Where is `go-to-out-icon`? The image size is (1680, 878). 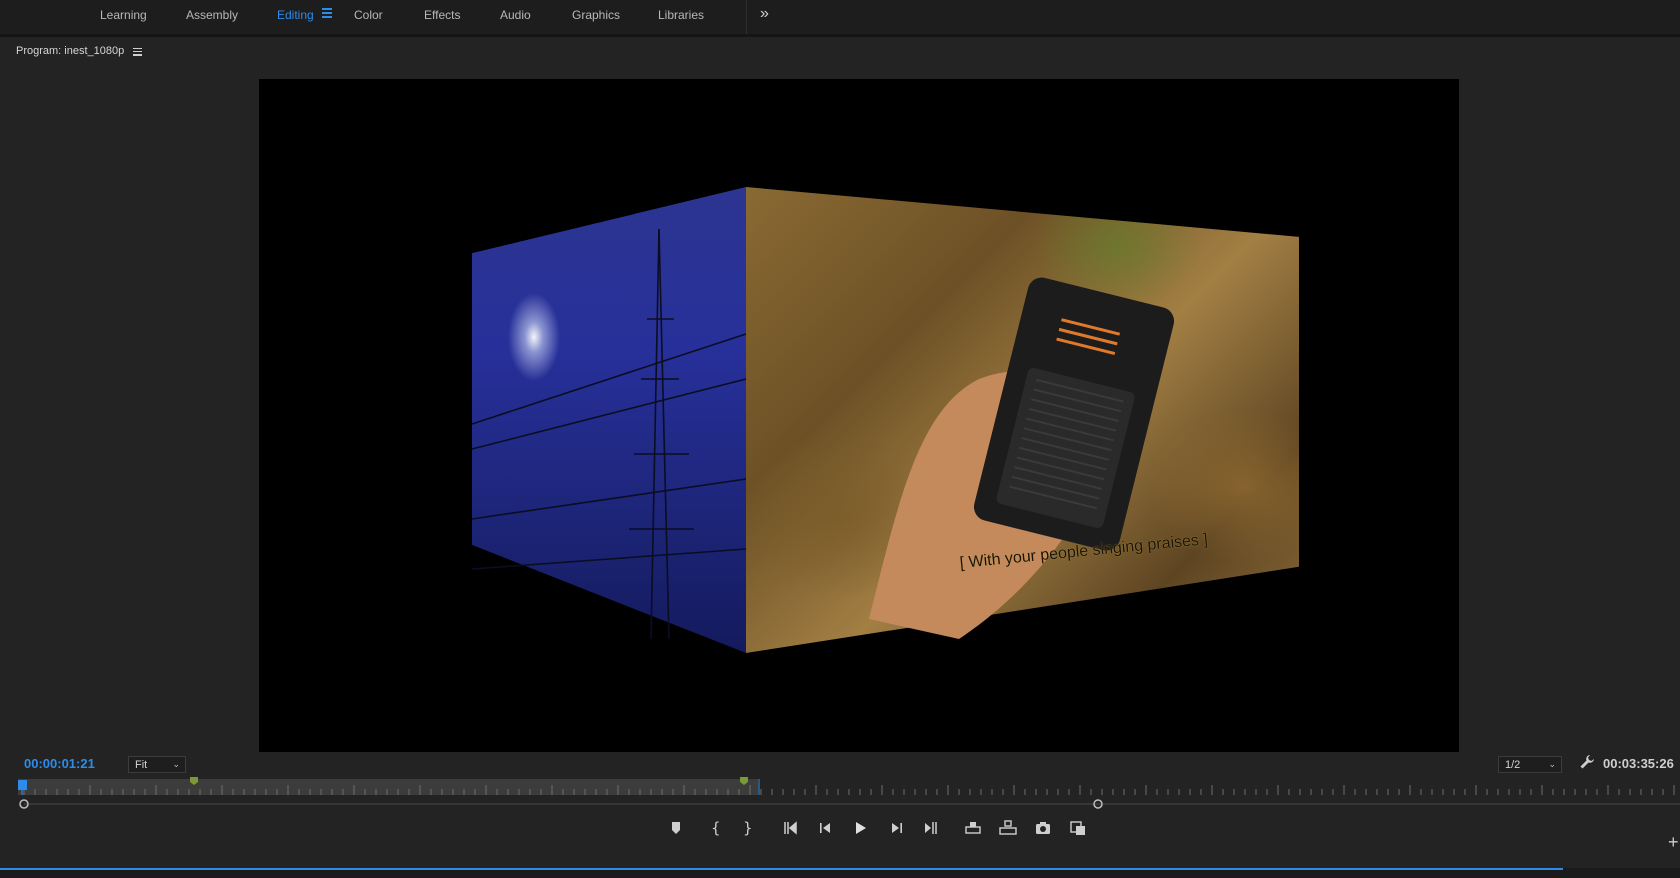 go-to-out-icon is located at coordinates (931, 828).